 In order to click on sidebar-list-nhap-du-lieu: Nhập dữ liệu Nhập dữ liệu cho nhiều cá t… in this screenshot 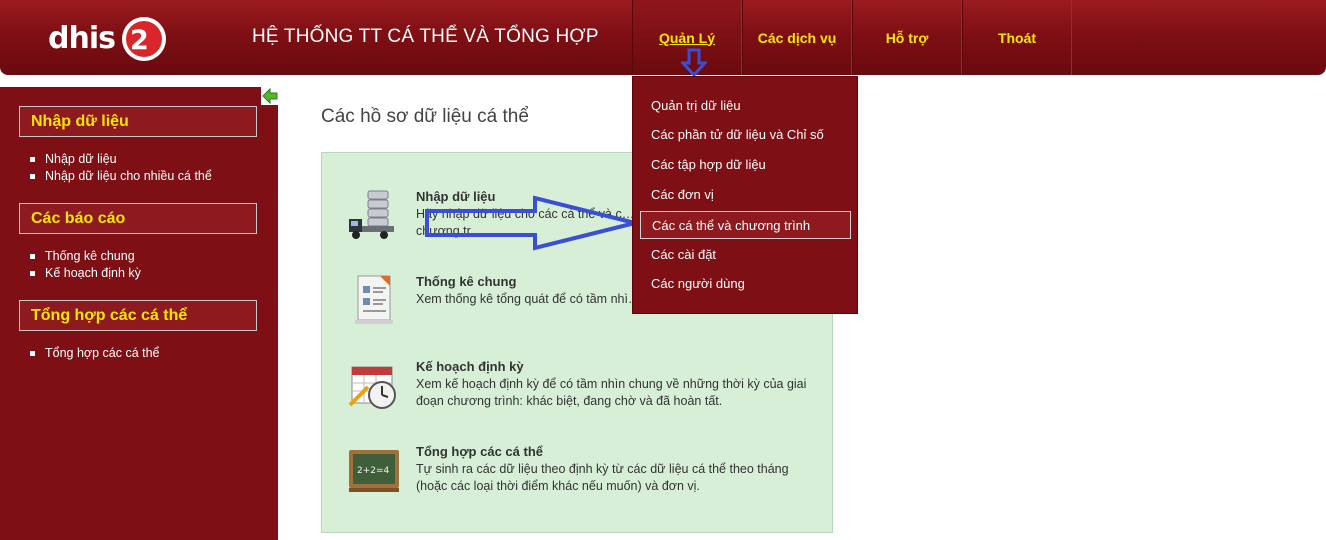, I will do `click(121, 168)`.